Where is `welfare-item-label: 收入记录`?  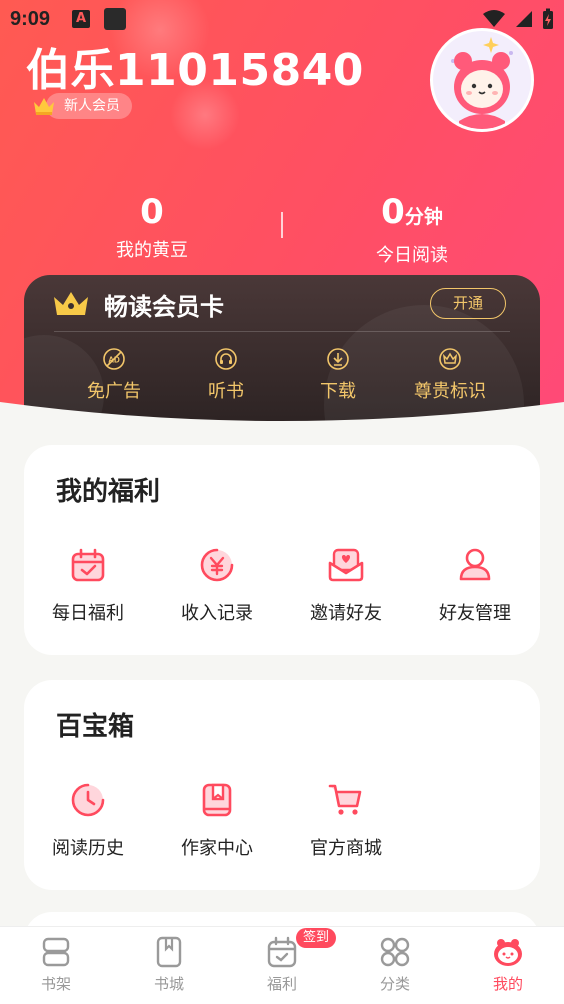 welfare-item-label: 收入记录 is located at coordinates (217, 613).